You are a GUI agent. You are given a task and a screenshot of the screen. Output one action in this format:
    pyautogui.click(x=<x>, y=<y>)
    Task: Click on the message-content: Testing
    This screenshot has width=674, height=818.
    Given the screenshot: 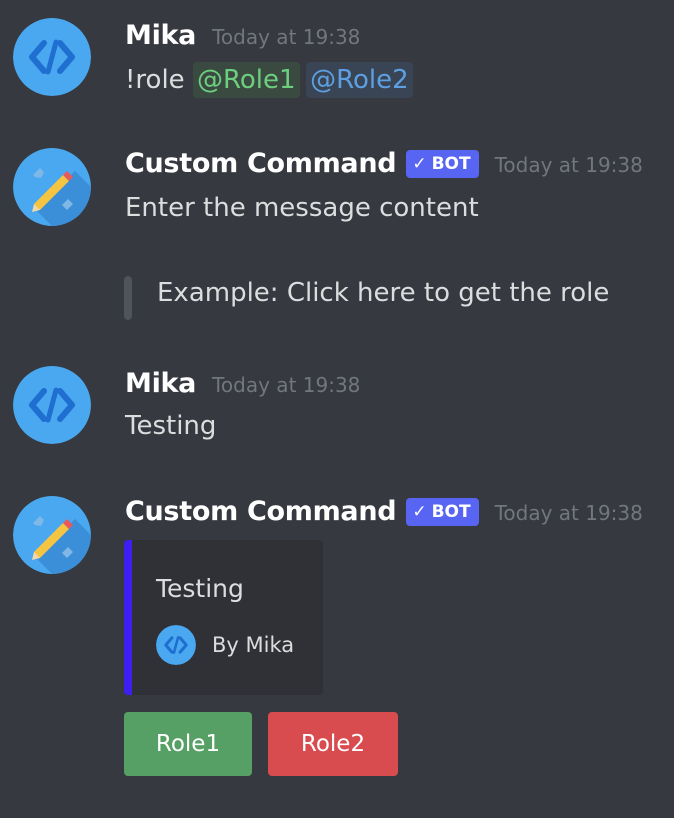 What is the action you would take?
    pyautogui.click(x=171, y=426)
    